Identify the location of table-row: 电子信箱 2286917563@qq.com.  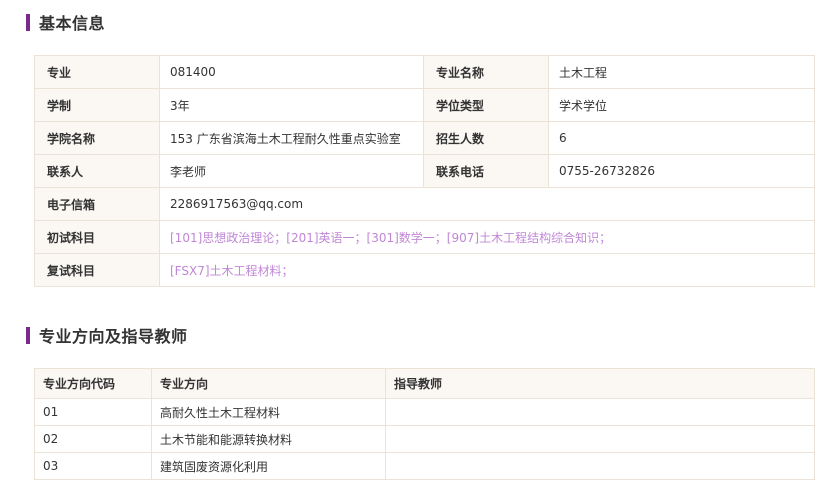
(424, 204).